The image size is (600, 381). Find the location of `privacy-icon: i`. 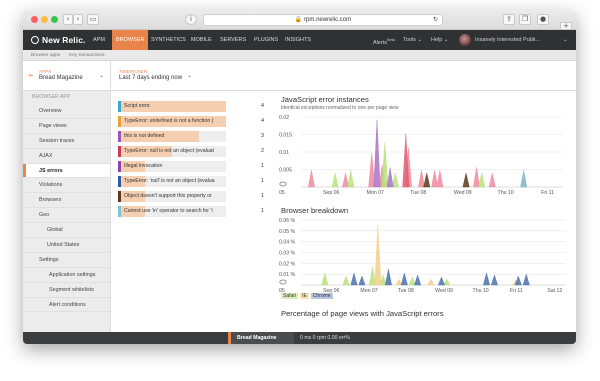

privacy-icon: i is located at coordinates (191, 19).